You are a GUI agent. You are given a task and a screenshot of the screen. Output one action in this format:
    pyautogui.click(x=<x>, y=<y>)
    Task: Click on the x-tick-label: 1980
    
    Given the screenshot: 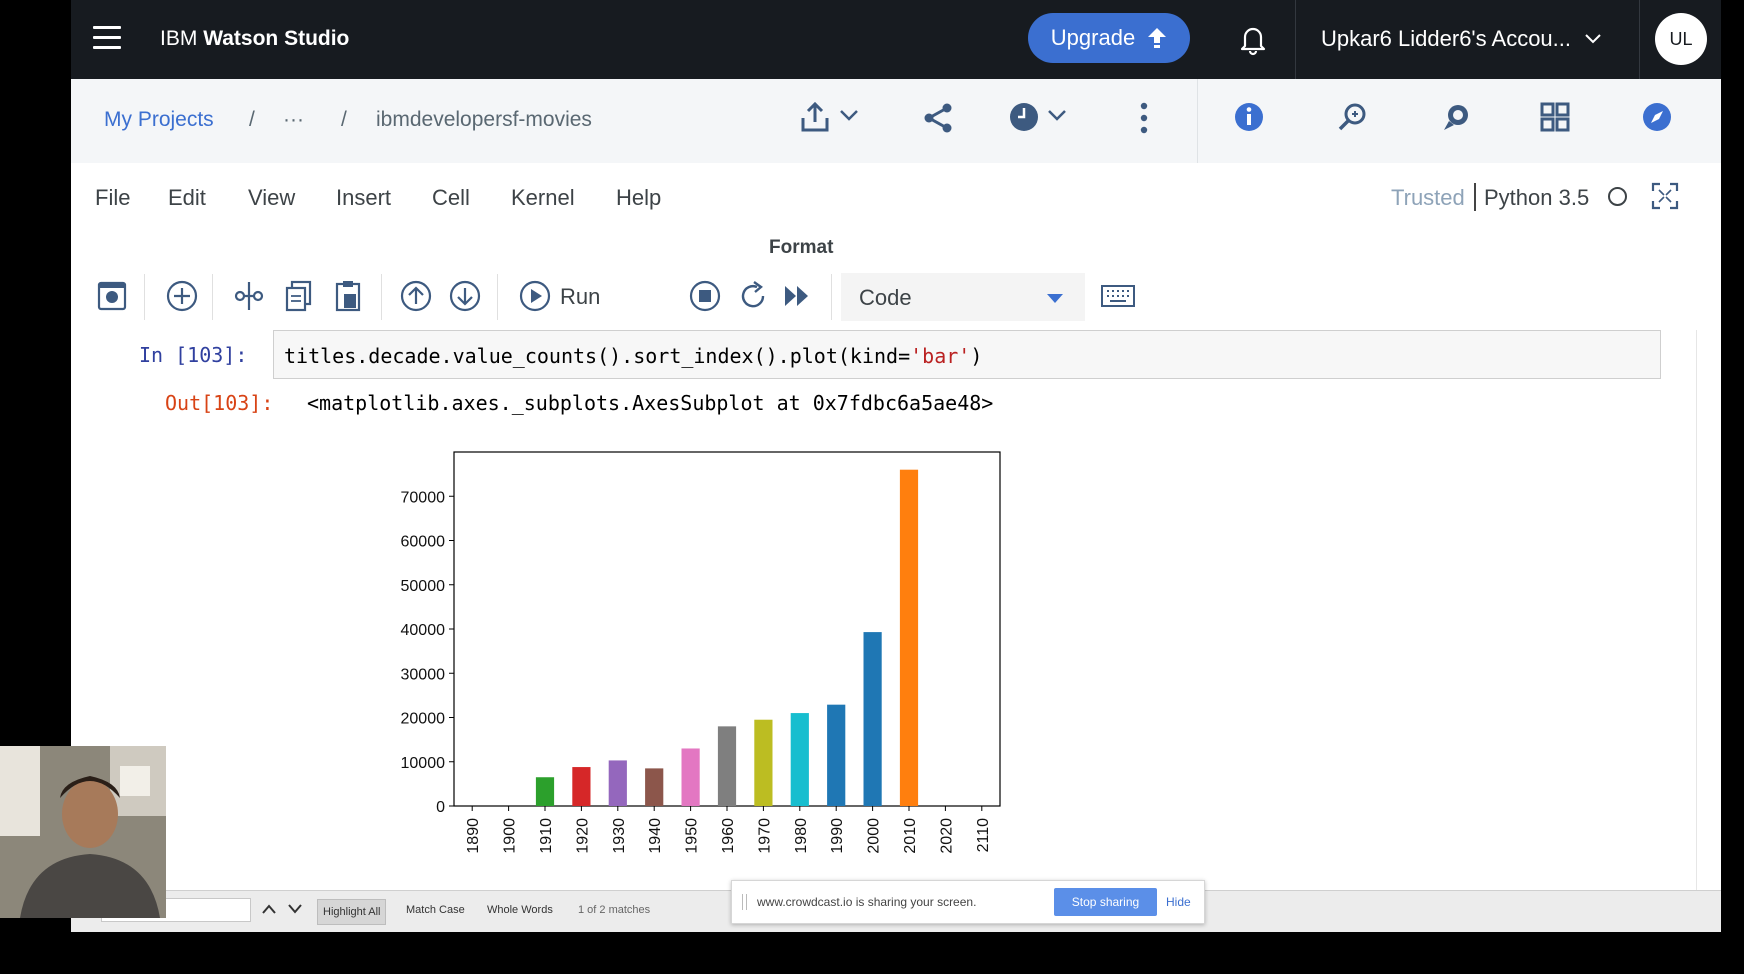 What is the action you would take?
    pyautogui.click(x=801, y=836)
    